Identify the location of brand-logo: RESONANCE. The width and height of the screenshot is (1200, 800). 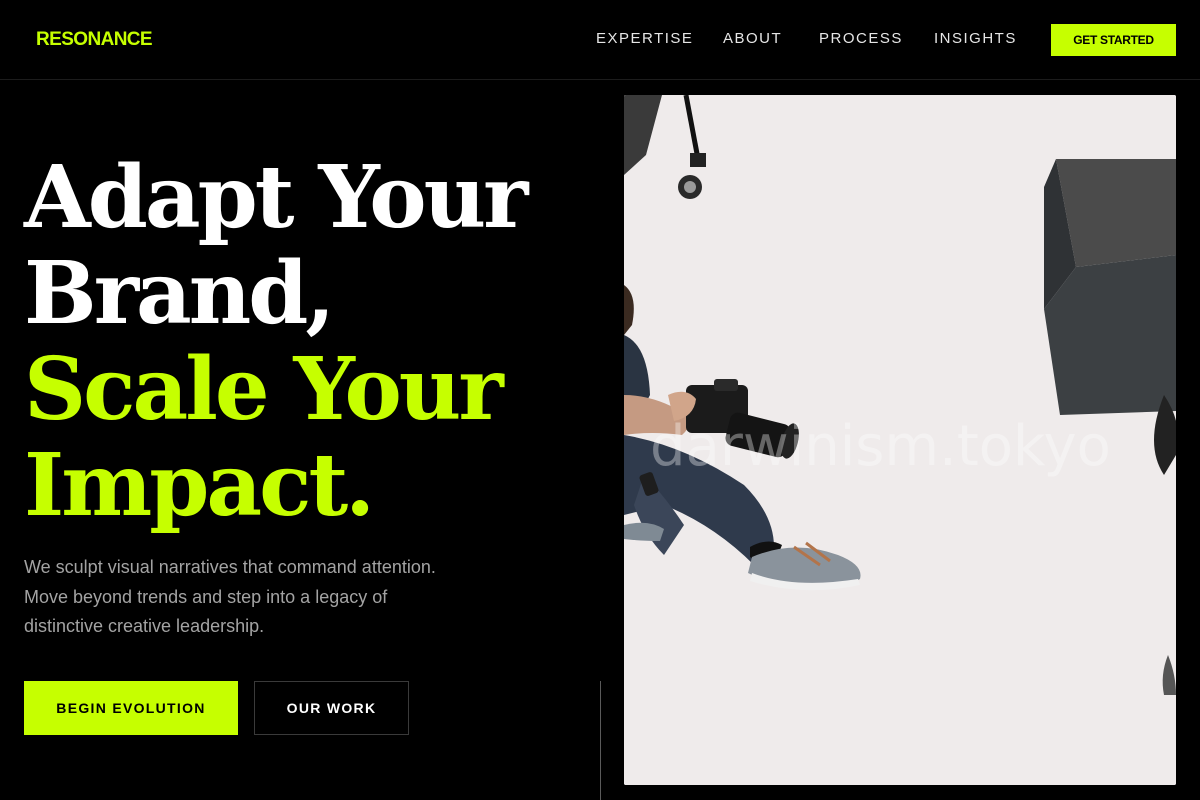
(94, 40).